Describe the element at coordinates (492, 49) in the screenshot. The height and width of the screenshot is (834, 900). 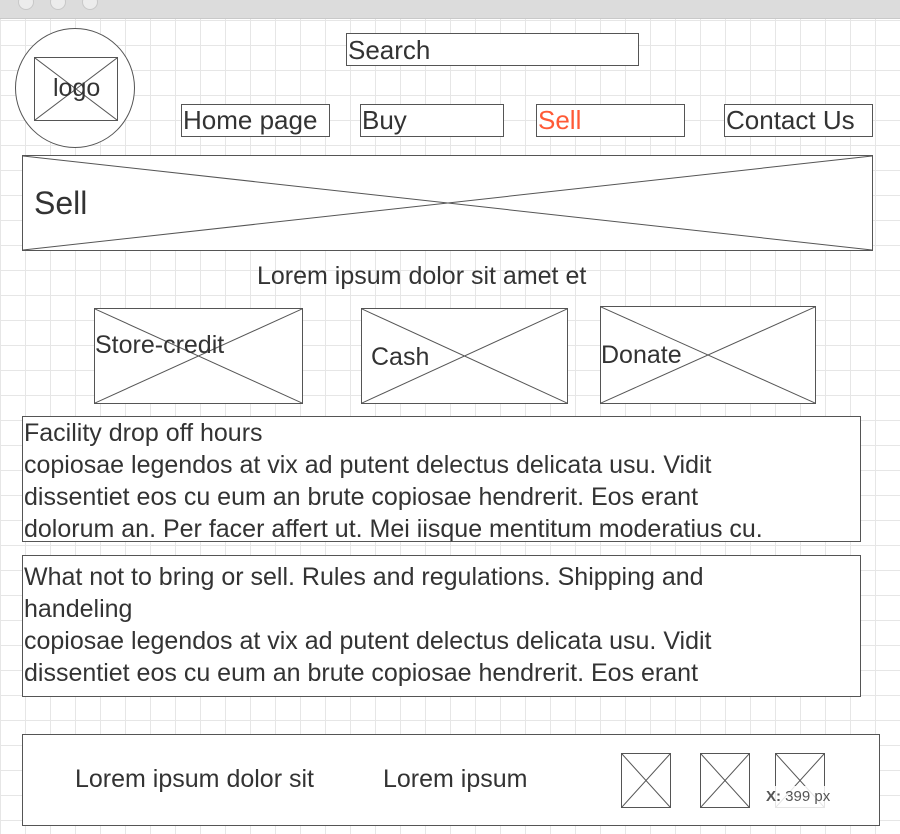
I see `search-input: Search` at that location.